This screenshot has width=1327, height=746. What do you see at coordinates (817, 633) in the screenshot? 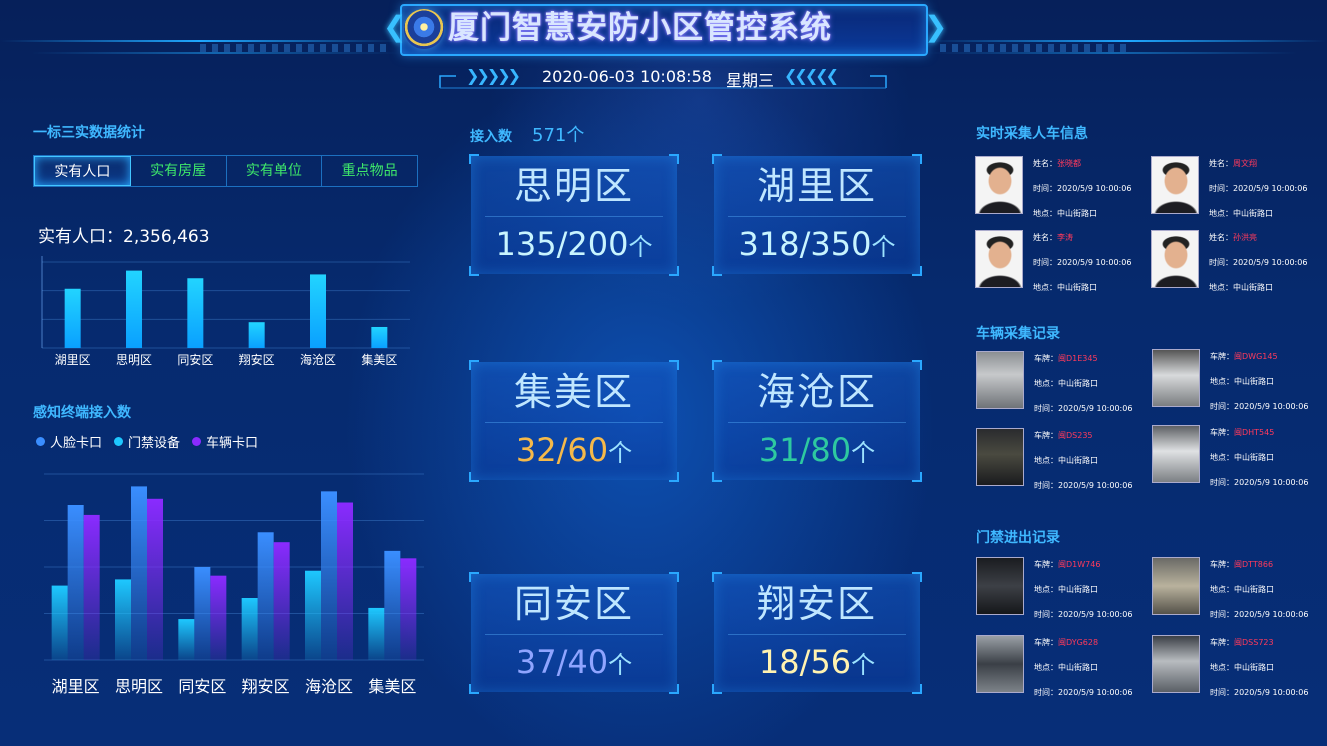
I see `district-card: 翔安区 18/56个` at bounding box center [817, 633].